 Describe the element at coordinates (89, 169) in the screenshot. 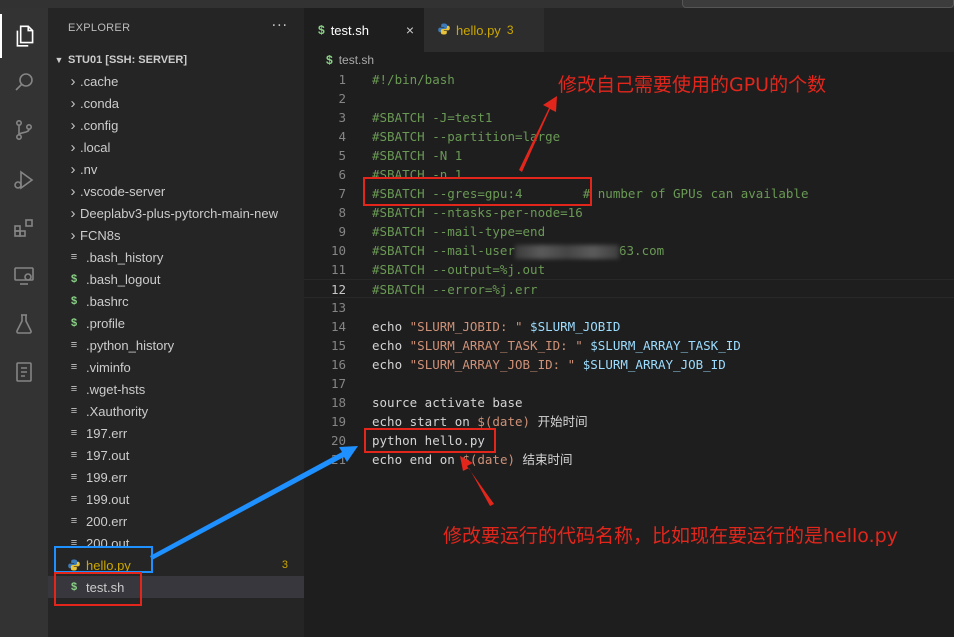

I see `tree-item-label: .nv` at that location.